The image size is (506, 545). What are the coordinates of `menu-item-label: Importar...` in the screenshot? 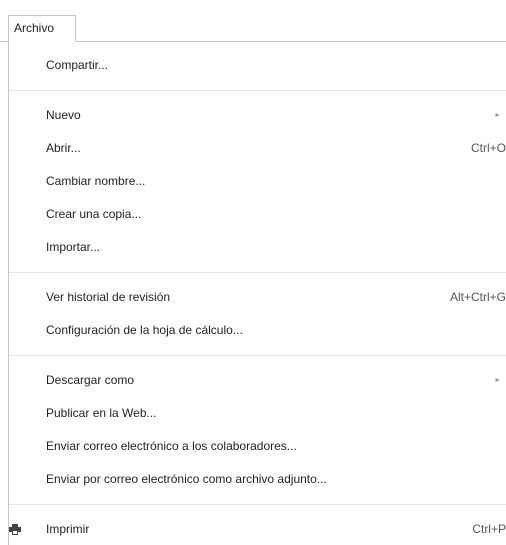 It's located at (73, 247).